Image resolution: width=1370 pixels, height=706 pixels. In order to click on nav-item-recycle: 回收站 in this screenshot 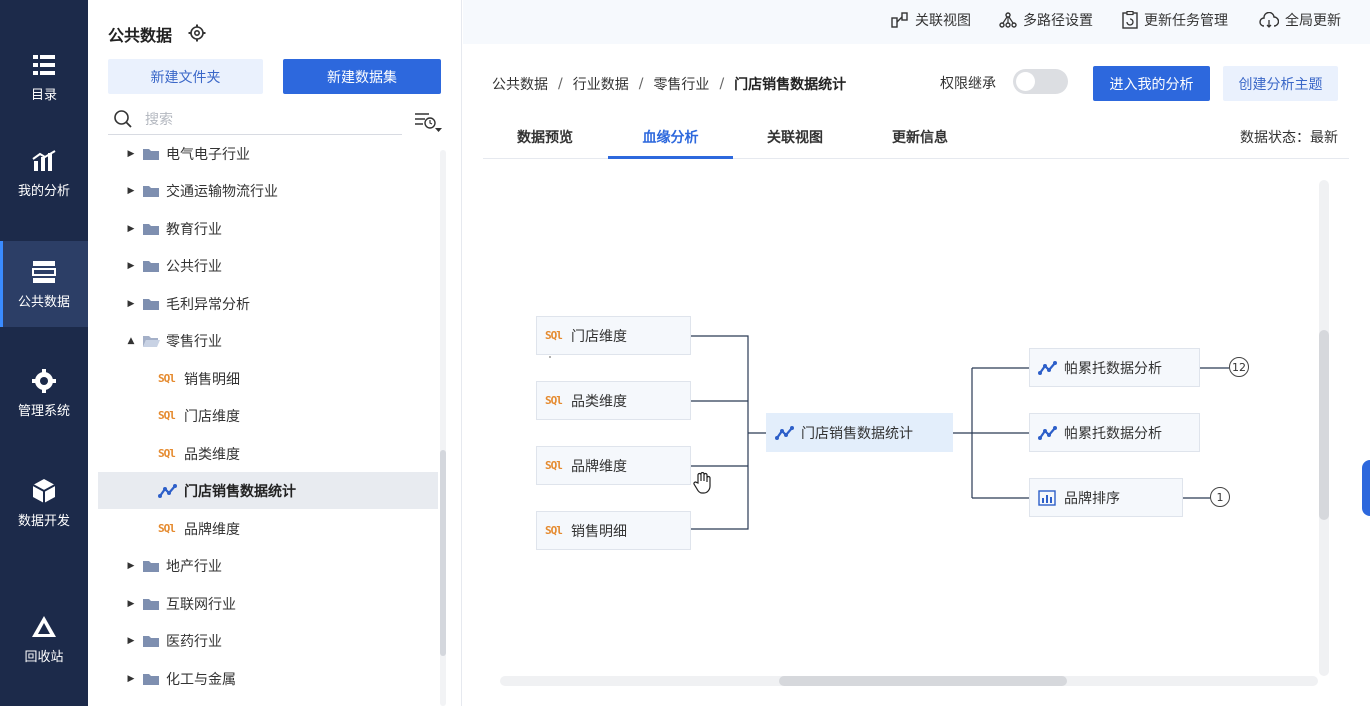, I will do `click(44, 639)`.